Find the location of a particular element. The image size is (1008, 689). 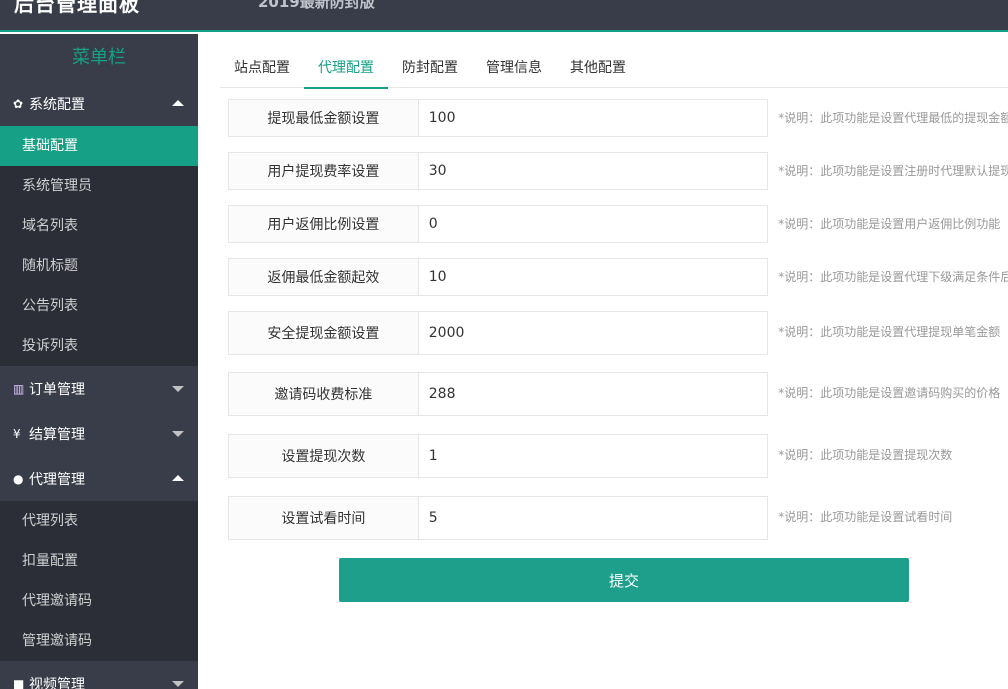

form-row-min-withdraw: 提现最低金额设置 100 *说明：此项功能是设置代理最低的提现金额 is located at coordinates (618, 118).